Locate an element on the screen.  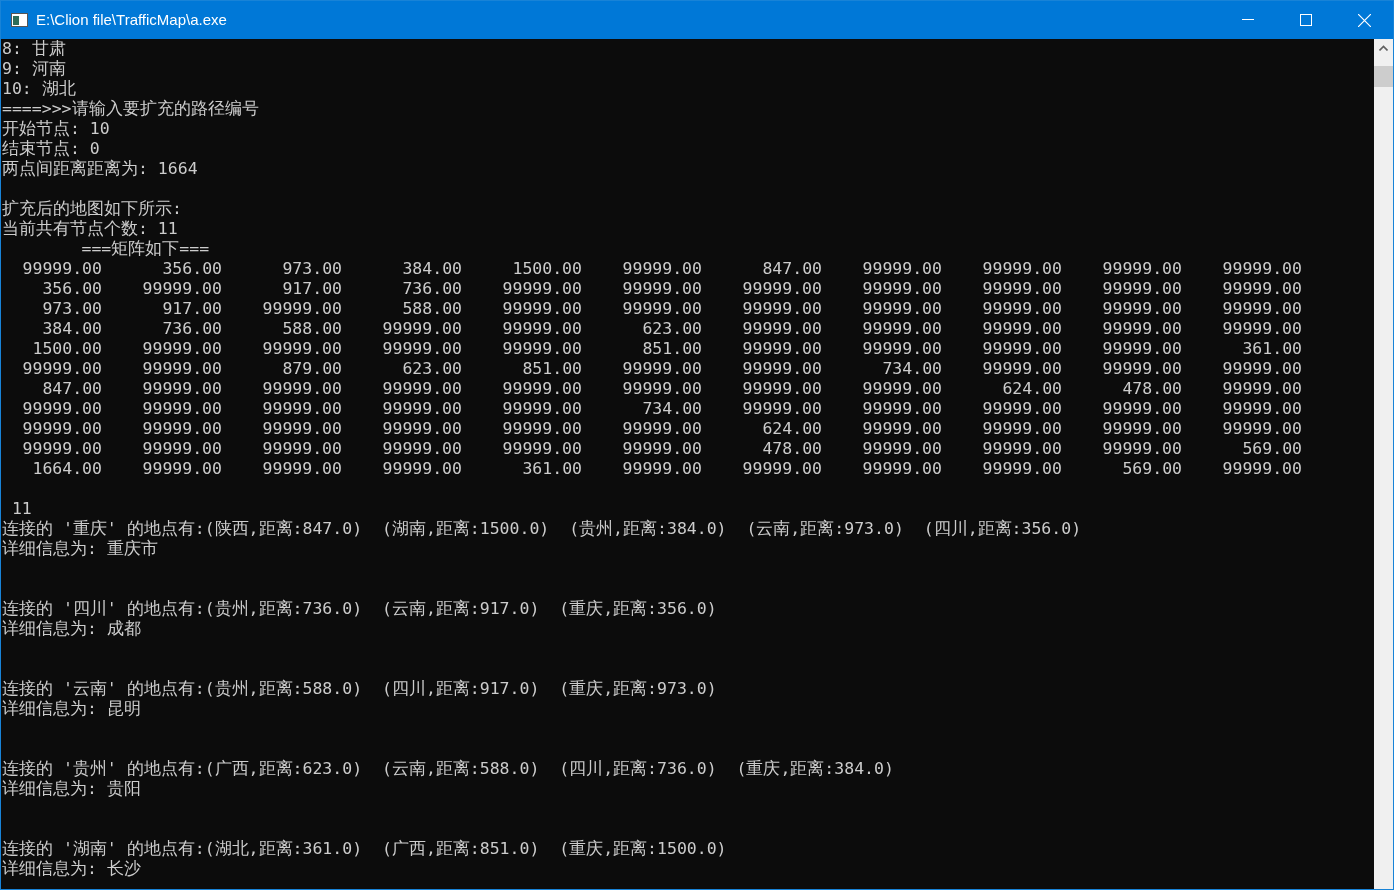
minimize-icon is located at coordinates (1248, 20).